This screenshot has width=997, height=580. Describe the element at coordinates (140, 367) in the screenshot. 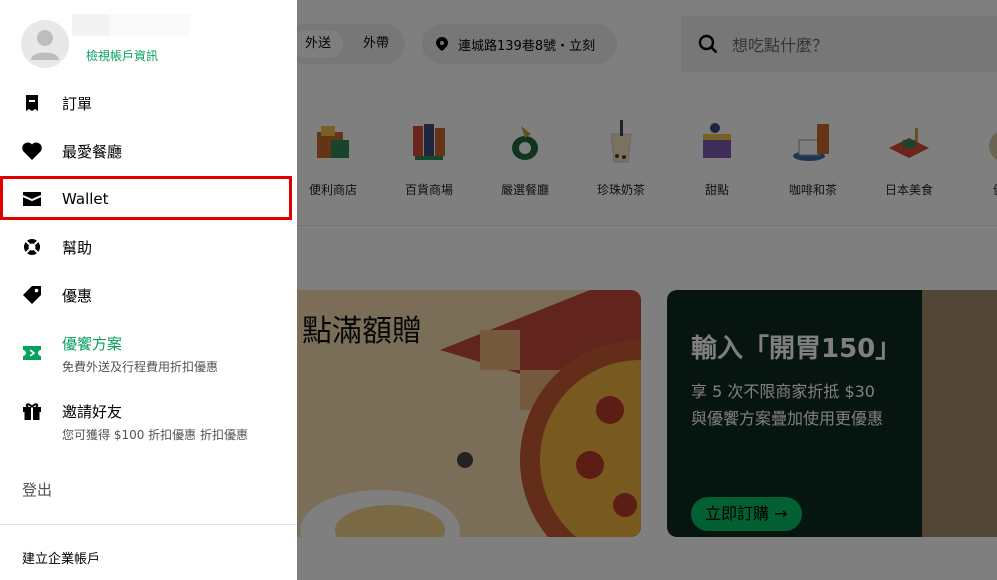

I see `menu-item-subtext: 免費外送及行程費用折扣優惠` at that location.